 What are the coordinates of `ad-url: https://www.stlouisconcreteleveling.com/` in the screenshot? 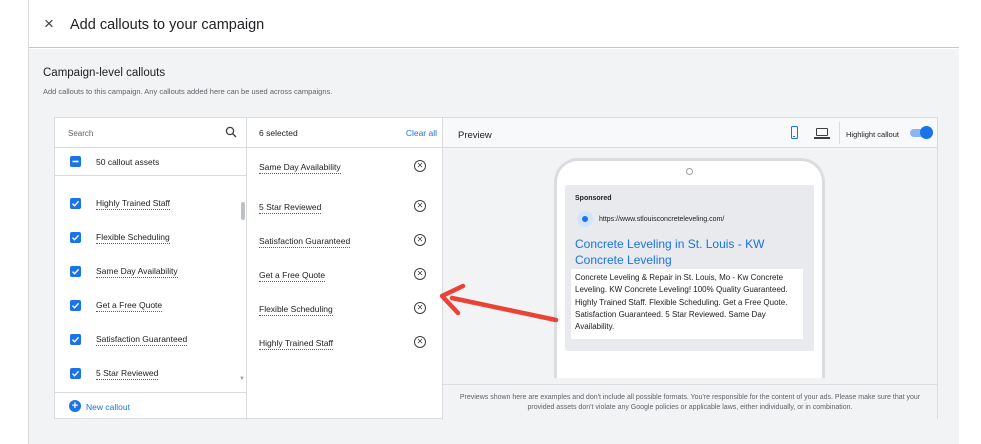 It's located at (662, 219).